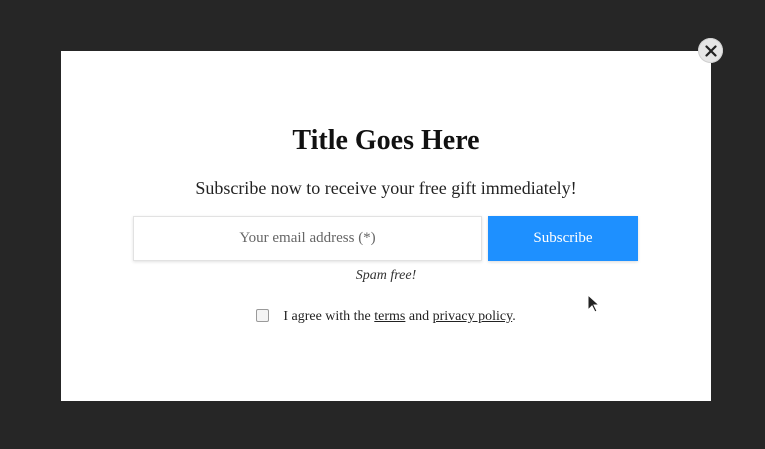 The height and width of the screenshot is (449, 765). I want to click on email-input, so click(307, 238).